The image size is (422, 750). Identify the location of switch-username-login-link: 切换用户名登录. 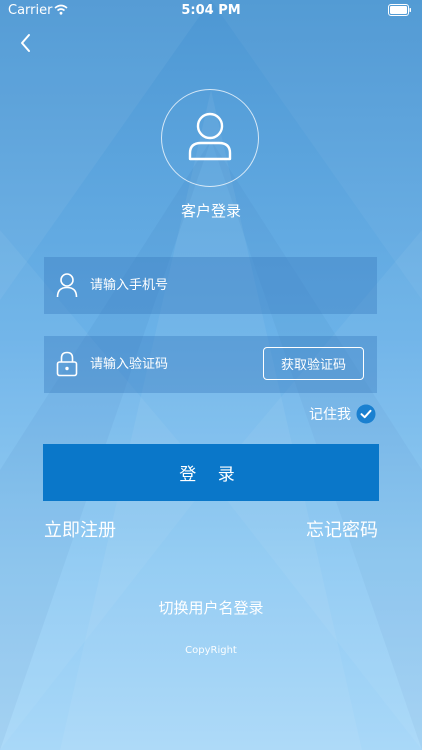
(211, 607).